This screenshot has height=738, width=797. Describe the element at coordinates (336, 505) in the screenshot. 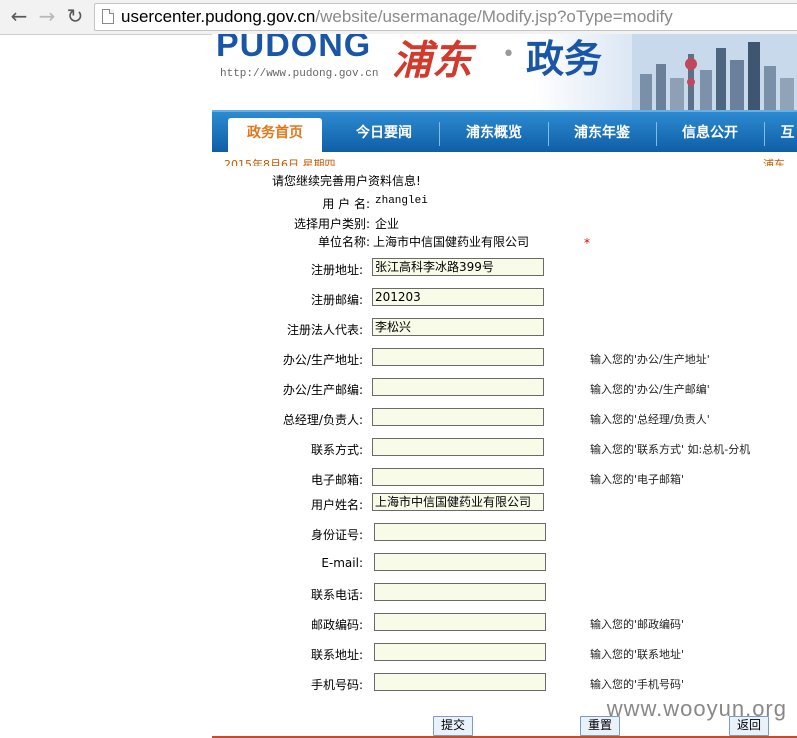

I see `field-label: 用户姓名:` at that location.